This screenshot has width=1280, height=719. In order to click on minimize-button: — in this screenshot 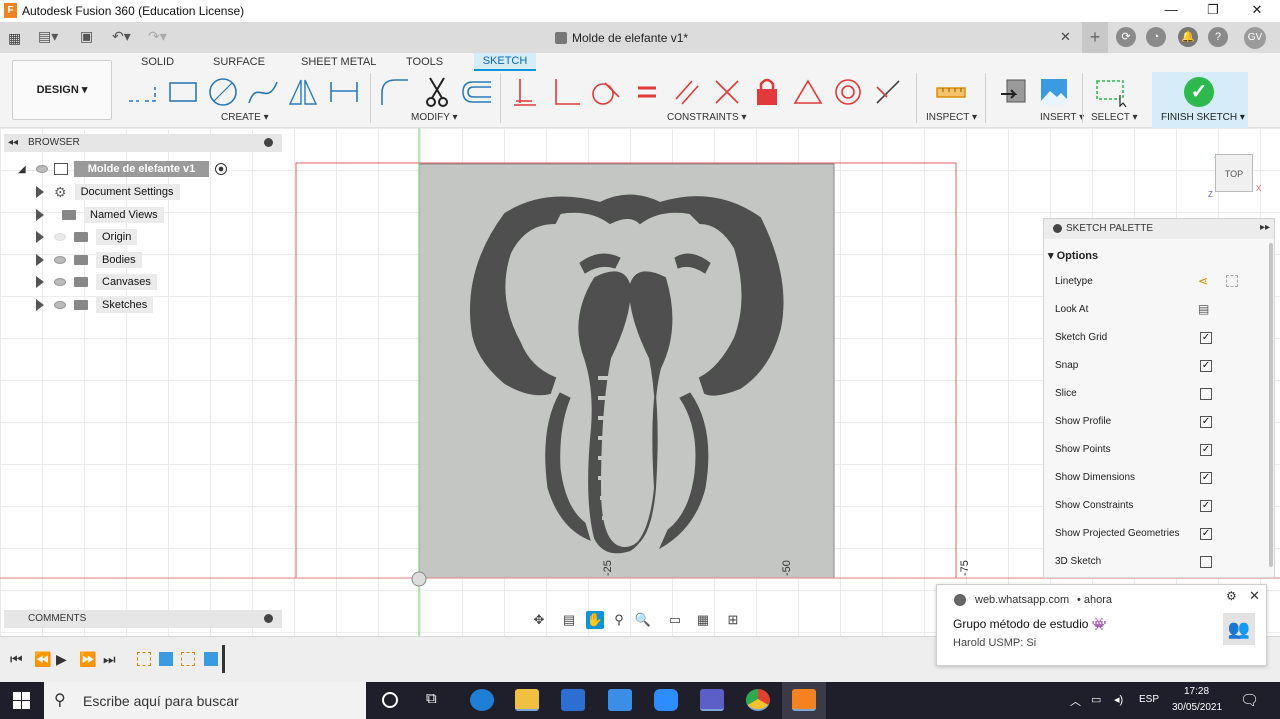, I will do `click(1171, 11)`.